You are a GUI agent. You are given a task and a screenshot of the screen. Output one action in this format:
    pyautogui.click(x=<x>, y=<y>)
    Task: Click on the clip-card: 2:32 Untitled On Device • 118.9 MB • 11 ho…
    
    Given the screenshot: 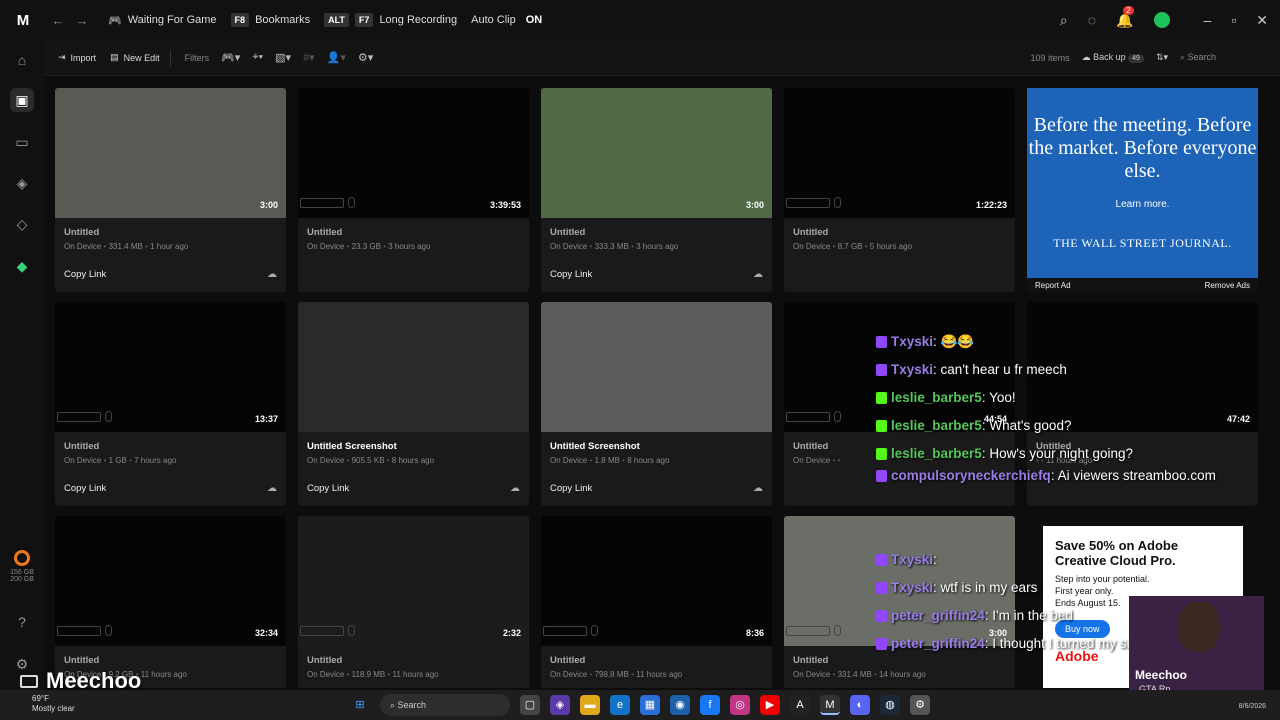 What is the action you would take?
    pyautogui.click(x=413, y=602)
    